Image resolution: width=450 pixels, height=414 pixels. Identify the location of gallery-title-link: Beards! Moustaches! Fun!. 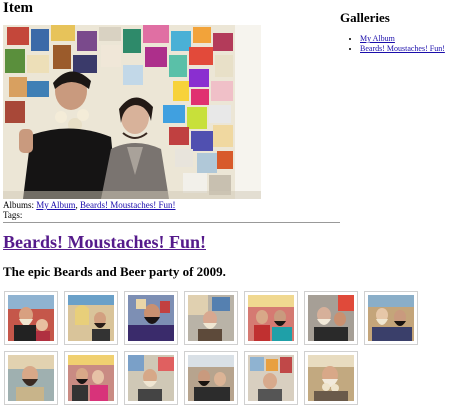
(104, 242).